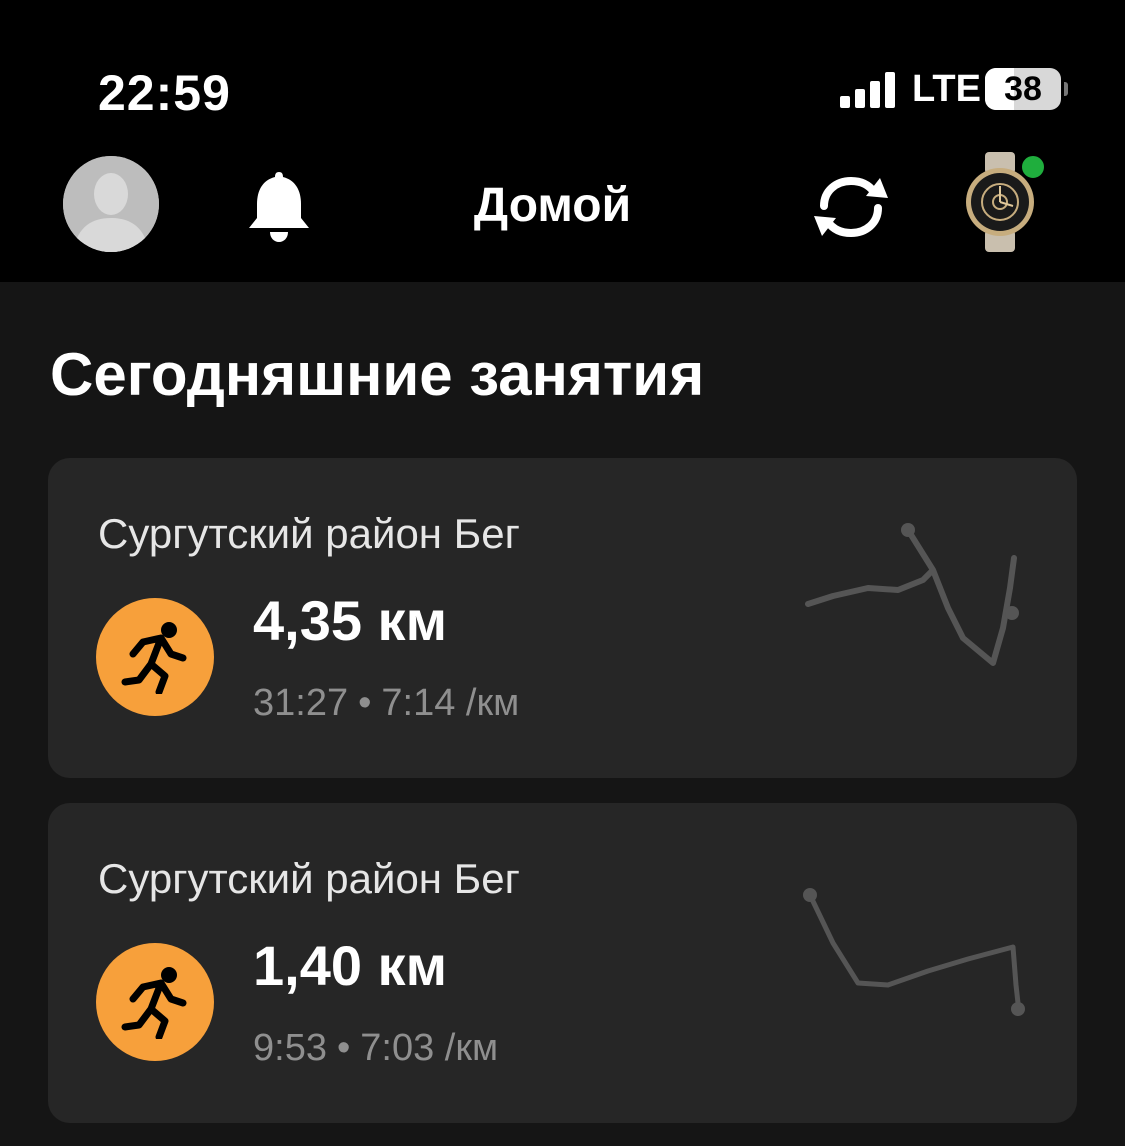 The image size is (1125, 1146). I want to click on activity-duration: 31:27, so click(301, 703).